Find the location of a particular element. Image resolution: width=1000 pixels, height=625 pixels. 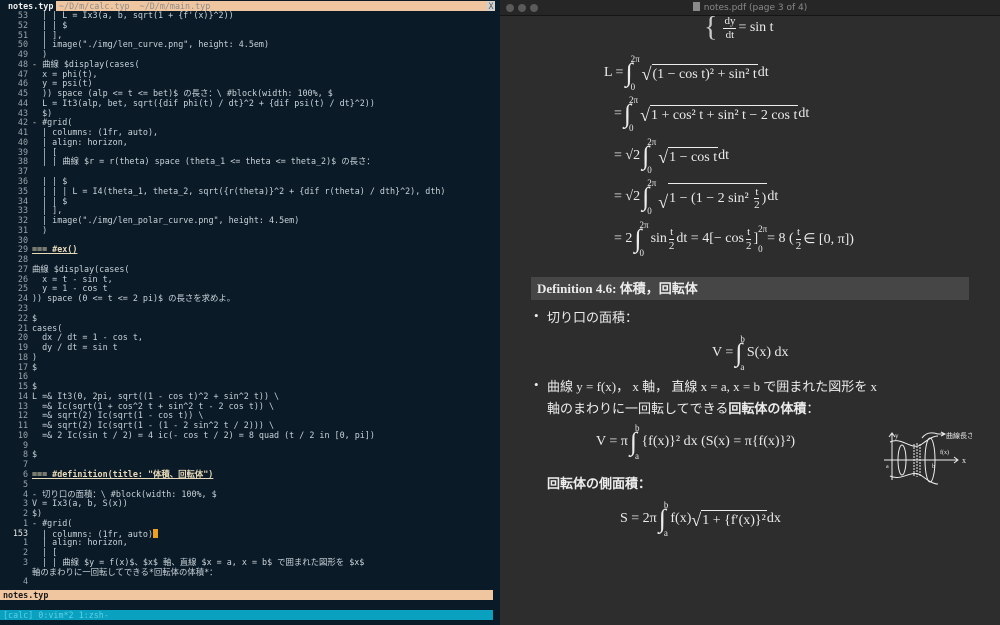

fraction: dy dt is located at coordinates (730, 28).